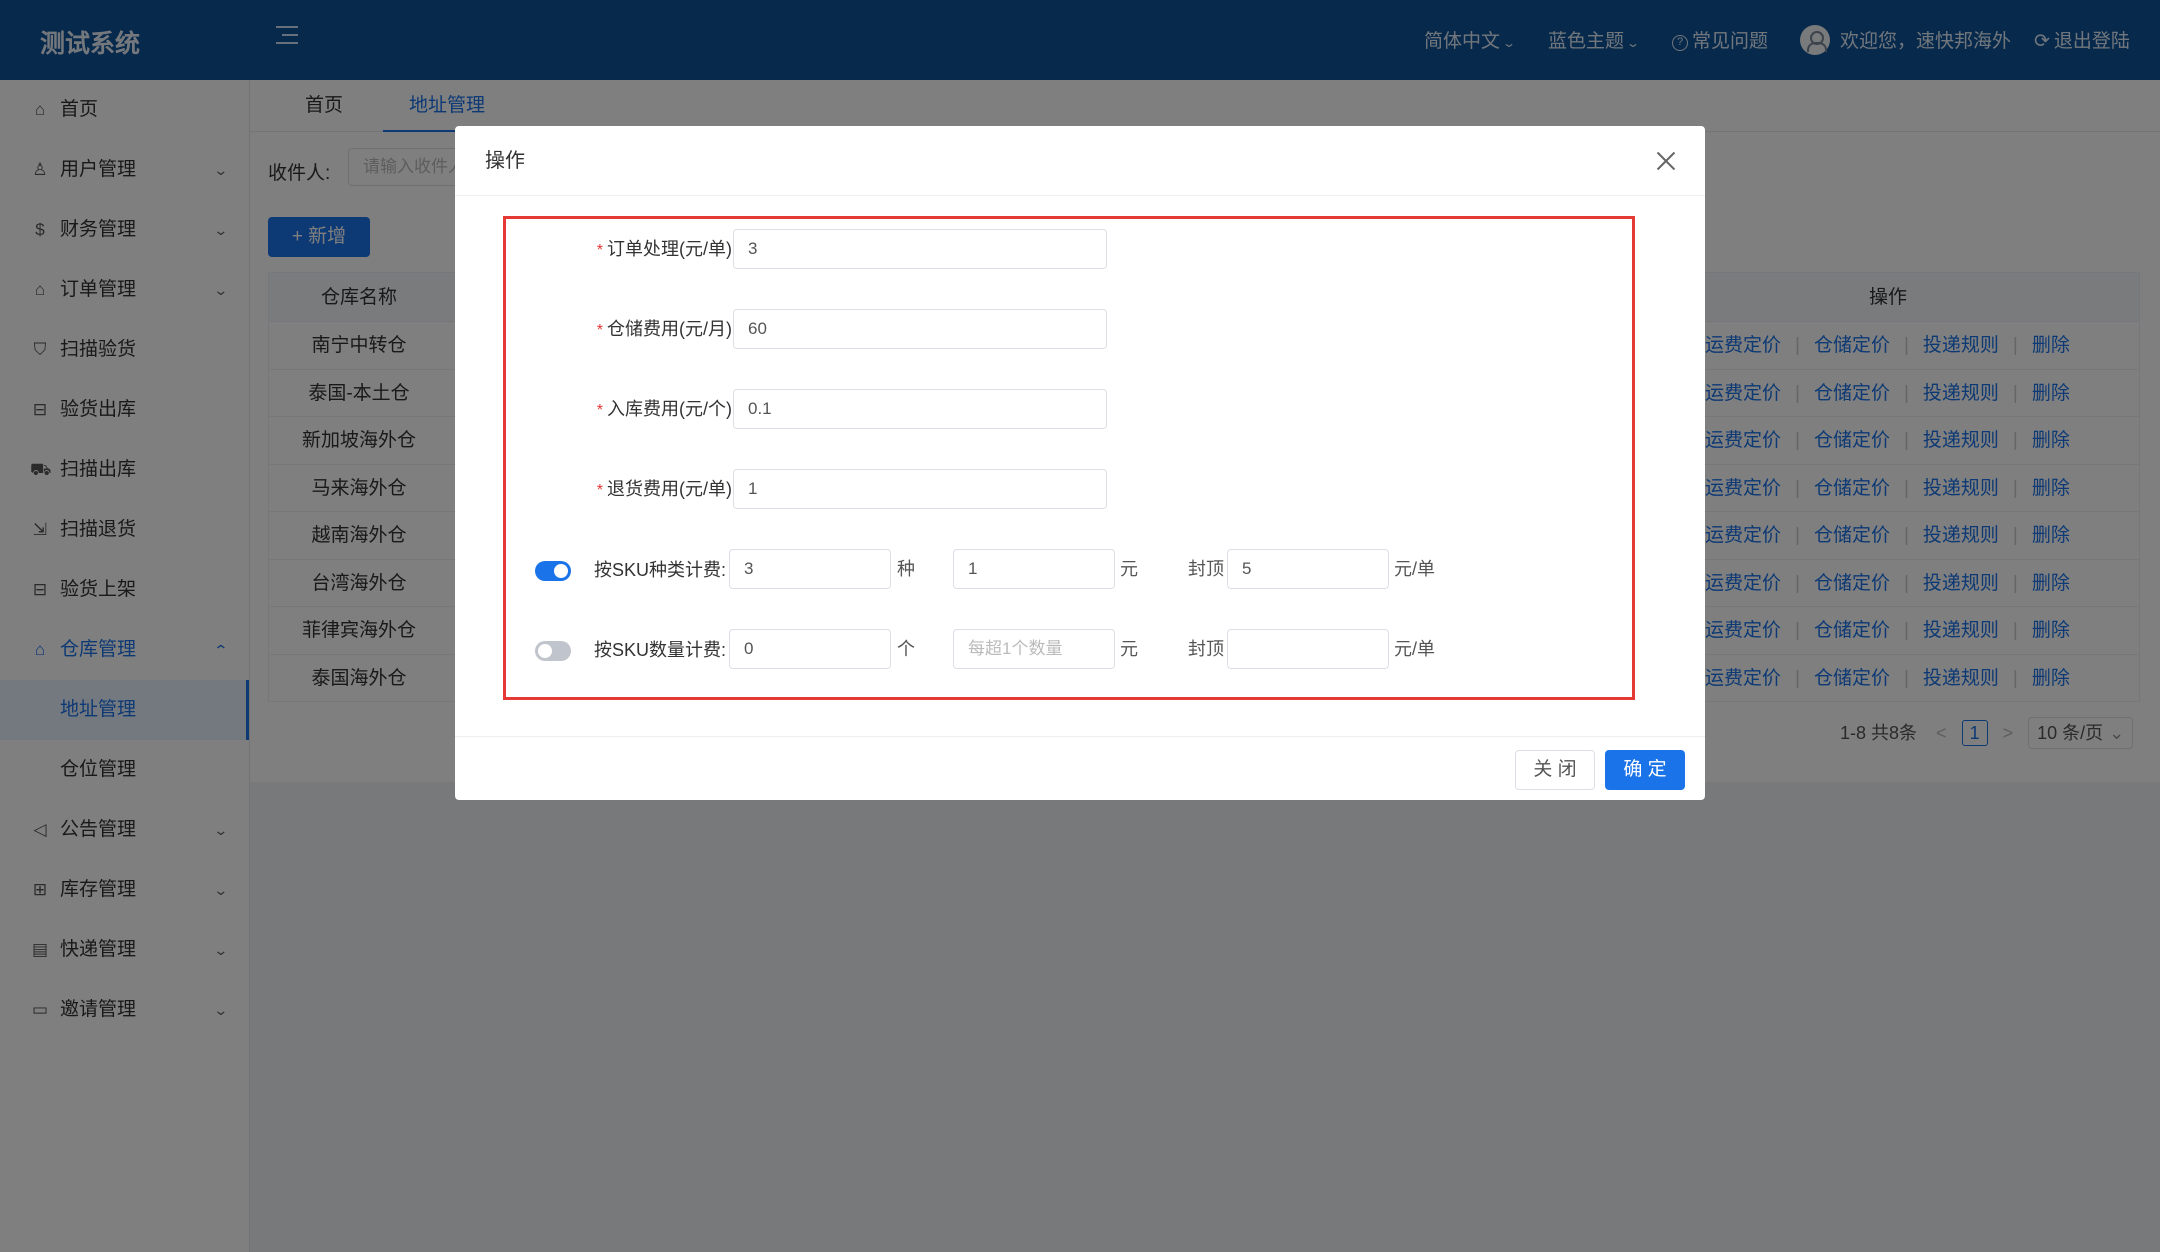  Describe the element at coordinates (660, 650) in the screenshot. I see `sku-qty-label: 按SKU数量计费:` at that location.